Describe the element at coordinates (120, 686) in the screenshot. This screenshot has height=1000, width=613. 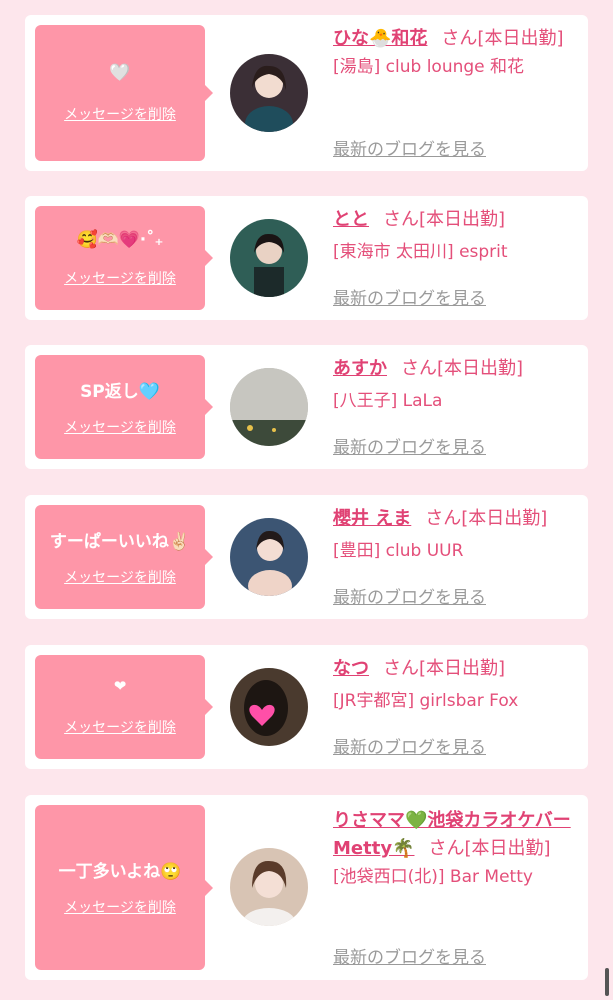
I see `message-text: ❤` at that location.